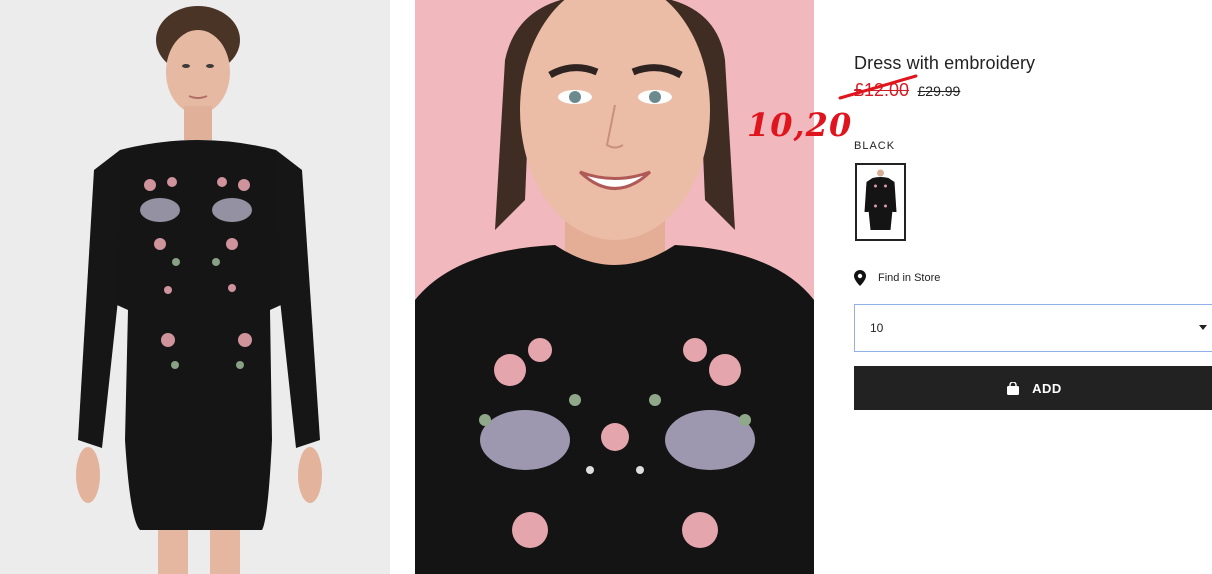 The height and width of the screenshot is (574, 1212). I want to click on product-title: Dress with embroidery, so click(945, 63).